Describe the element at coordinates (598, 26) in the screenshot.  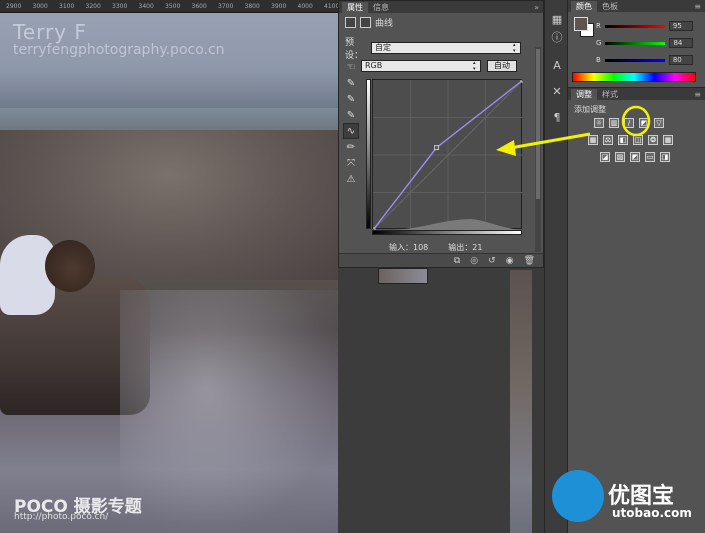
I see `slider-r-label: R` at that location.